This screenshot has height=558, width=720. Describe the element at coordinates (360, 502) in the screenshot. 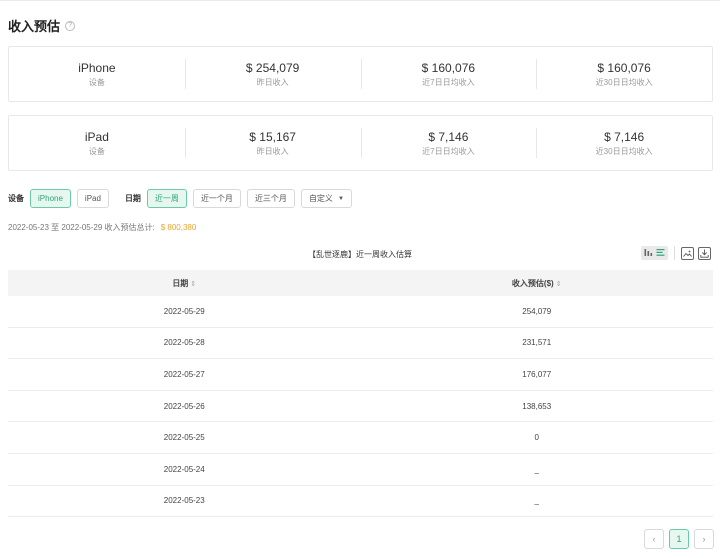

I see `table-row: 2022-05-23 _` at that location.